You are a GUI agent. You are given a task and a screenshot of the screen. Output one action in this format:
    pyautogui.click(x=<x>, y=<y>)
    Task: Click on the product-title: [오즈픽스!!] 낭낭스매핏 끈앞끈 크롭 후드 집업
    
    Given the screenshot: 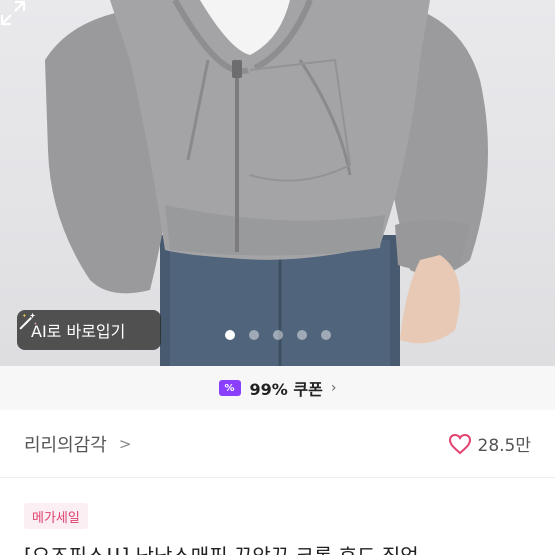 What is the action you would take?
    pyautogui.click(x=221, y=547)
    